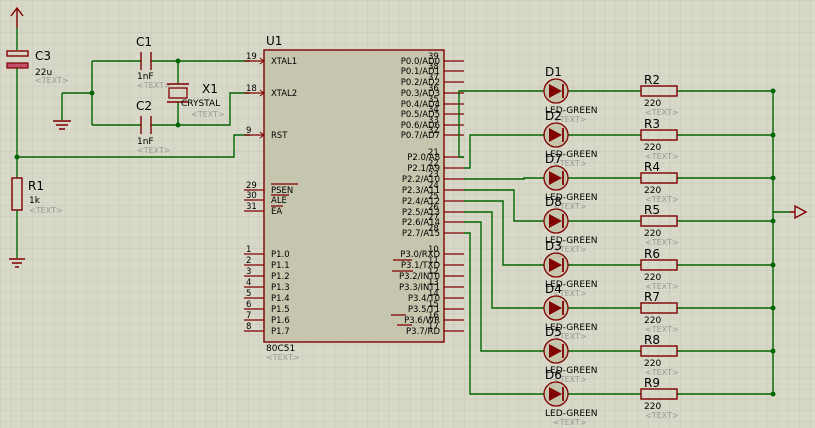  I want to click on led-ref: D3, so click(553, 246).